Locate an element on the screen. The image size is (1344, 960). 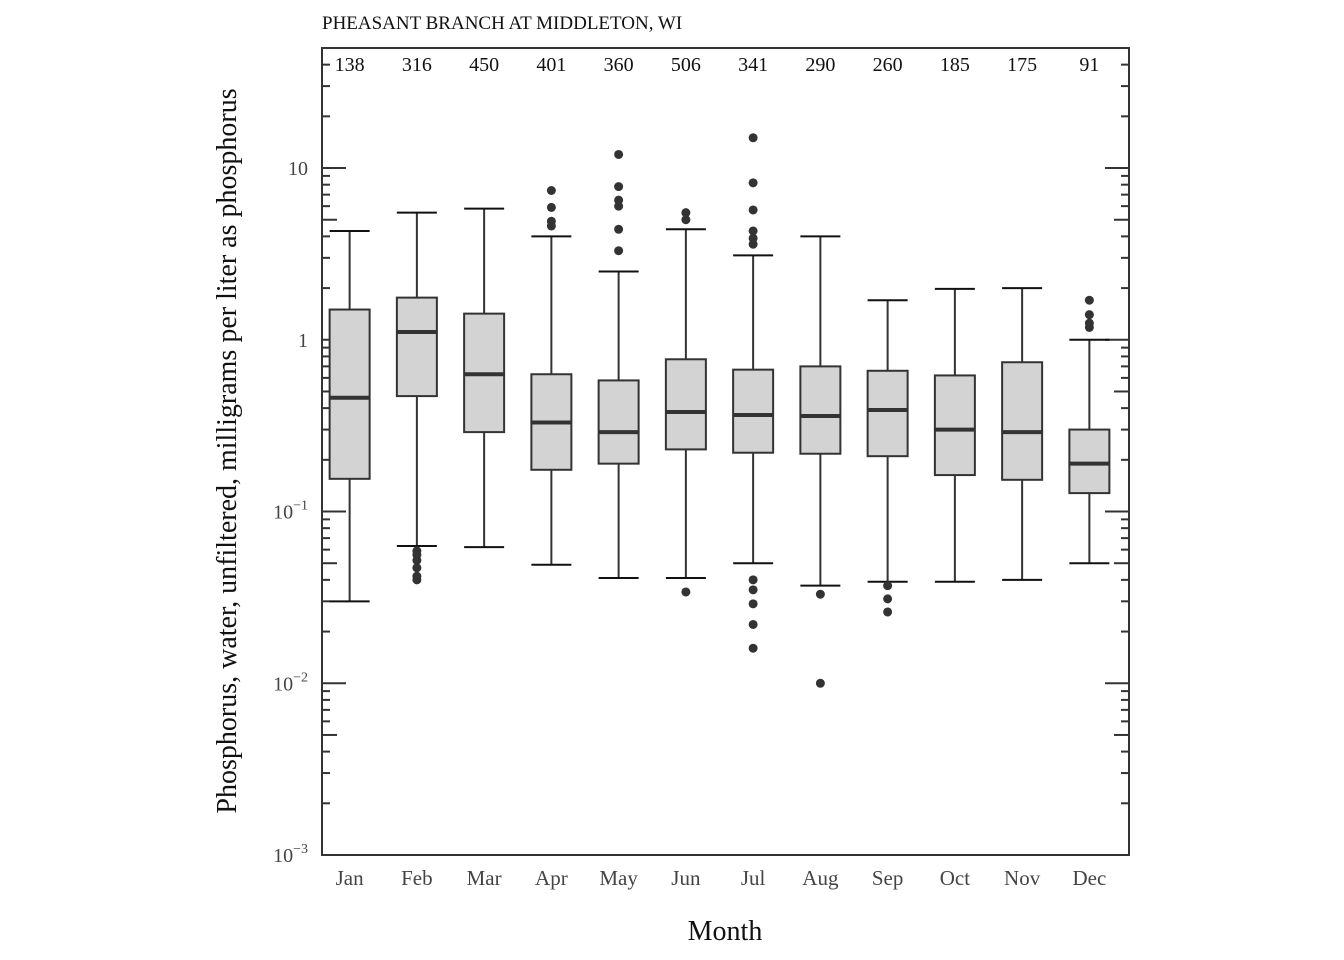
count-label: 175 is located at coordinates (1022, 65).